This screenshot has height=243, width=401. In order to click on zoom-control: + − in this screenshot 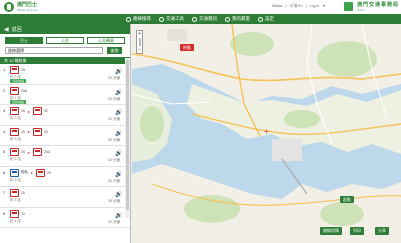, I will do `click(139, 42)`.